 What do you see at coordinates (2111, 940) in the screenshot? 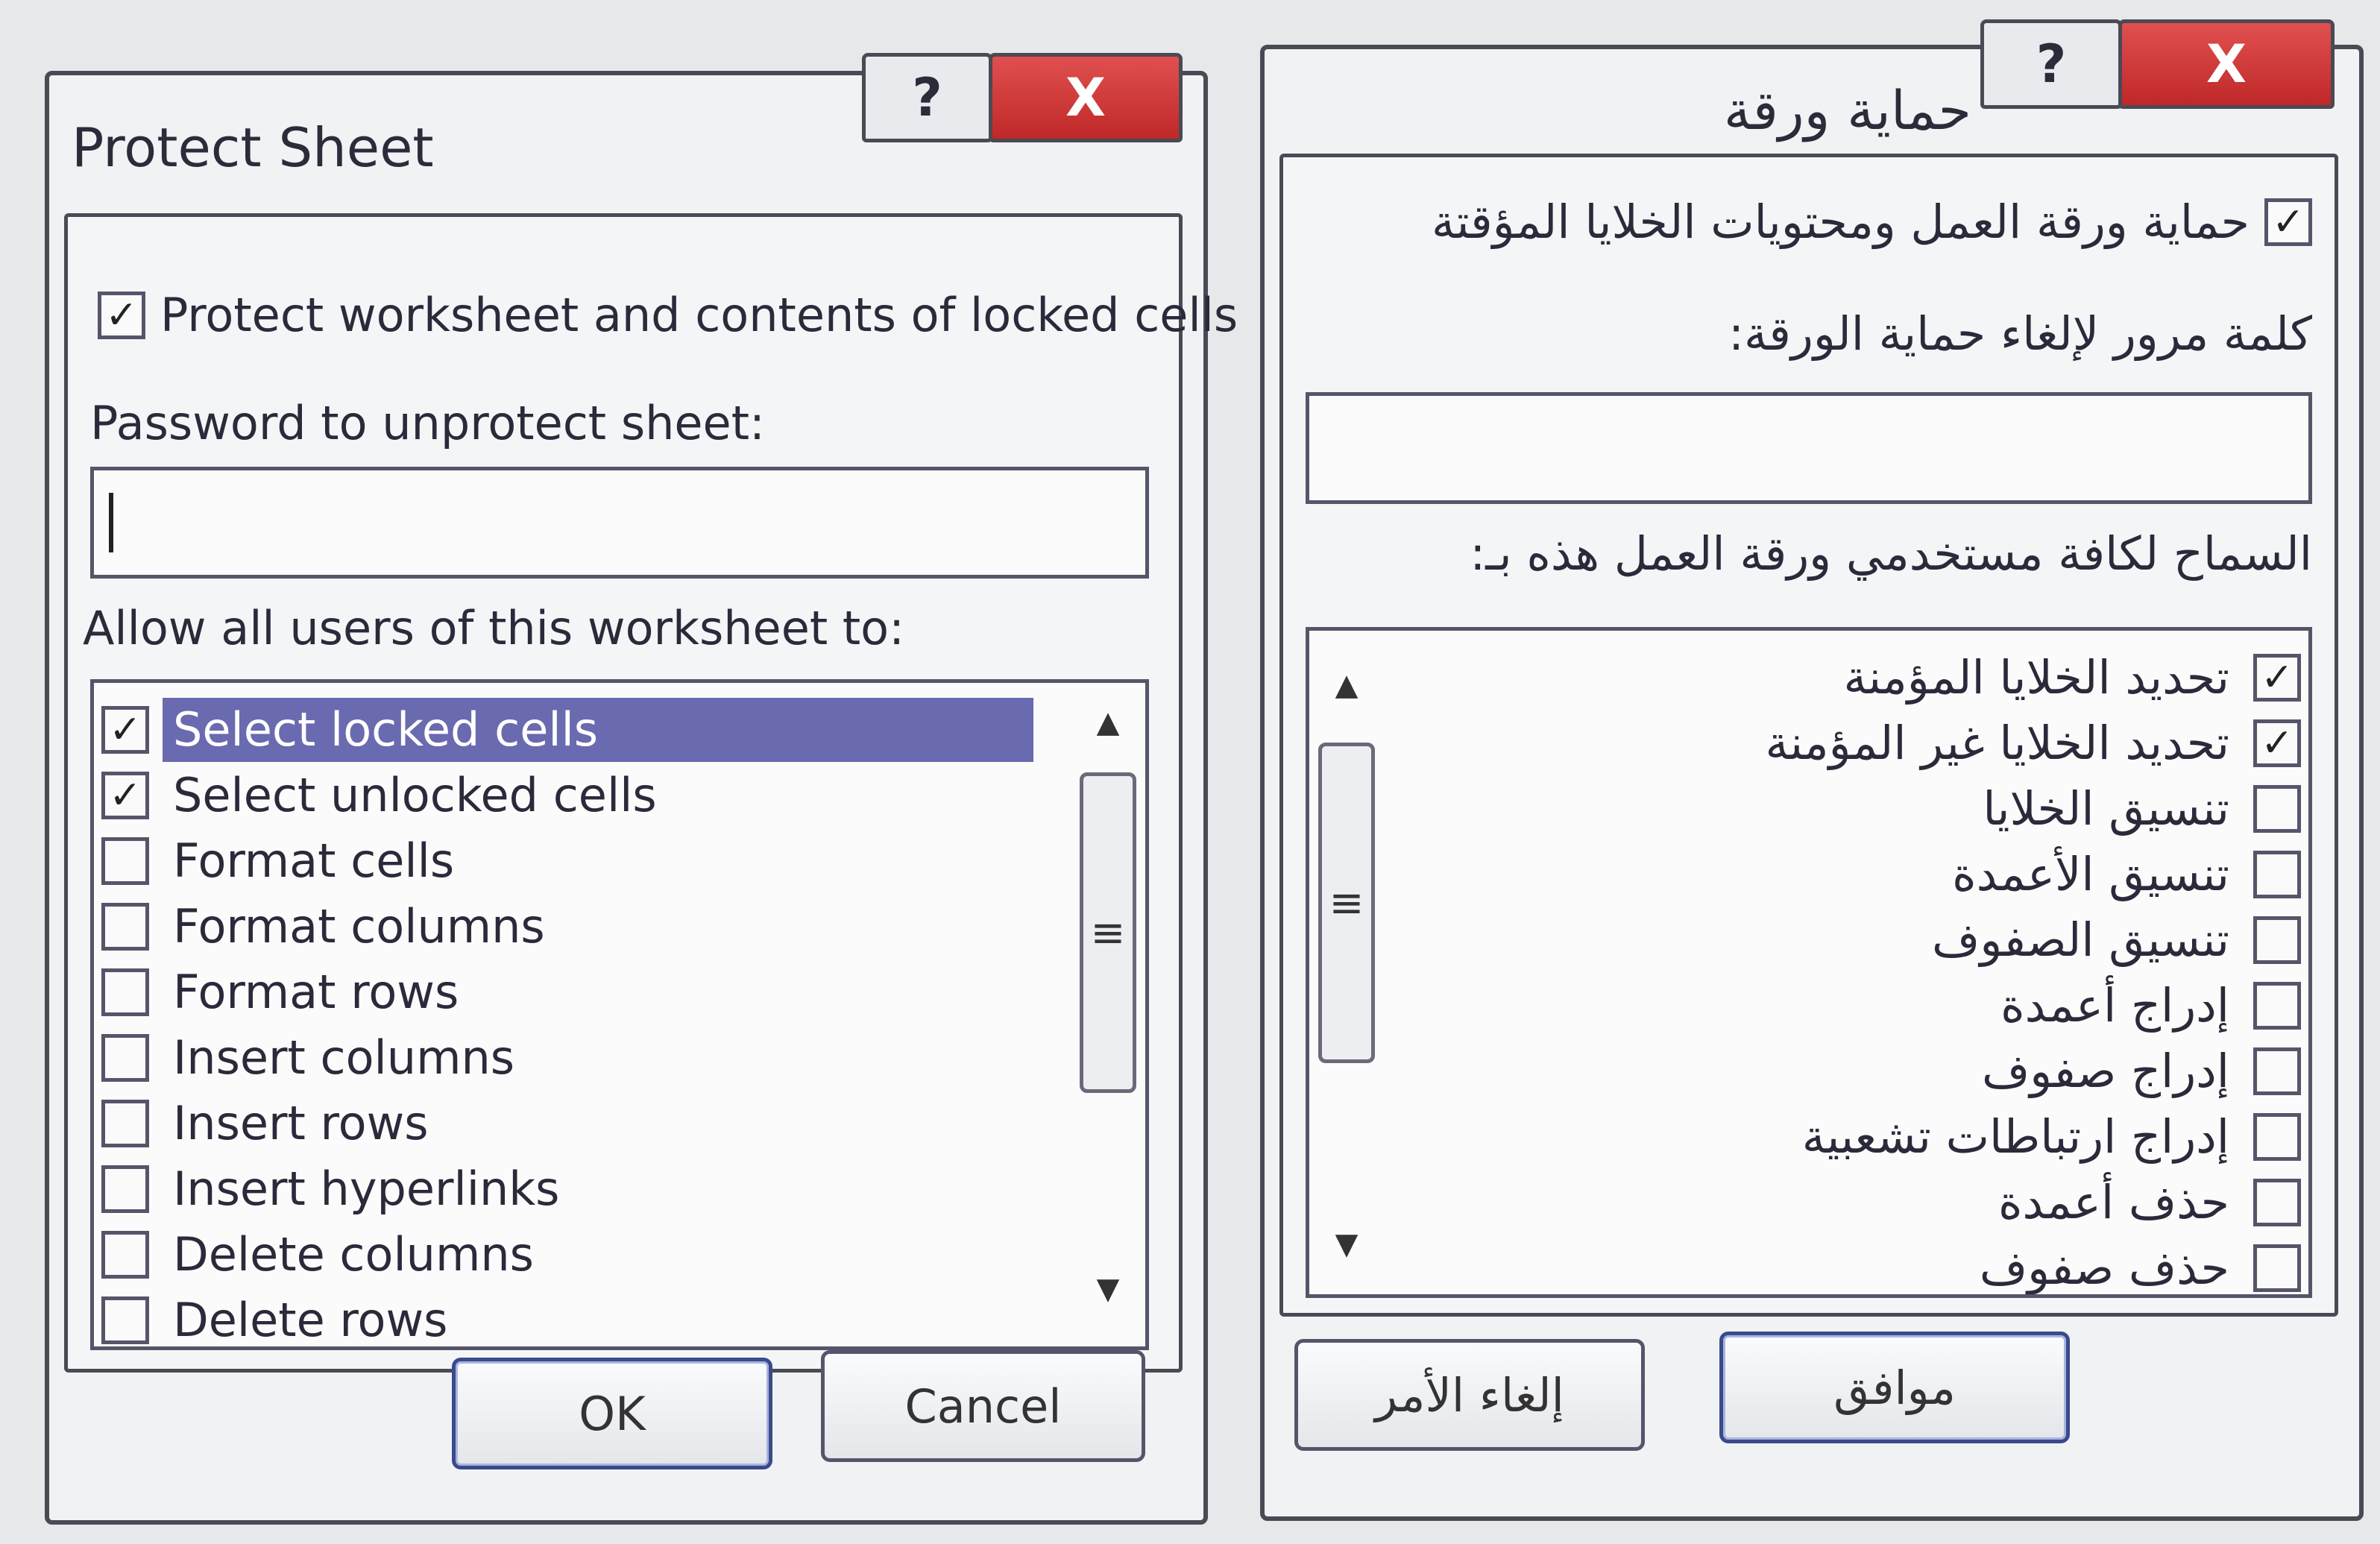
I see `list-item: تنسيق الصفوف` at bounding box center [2111, 940].